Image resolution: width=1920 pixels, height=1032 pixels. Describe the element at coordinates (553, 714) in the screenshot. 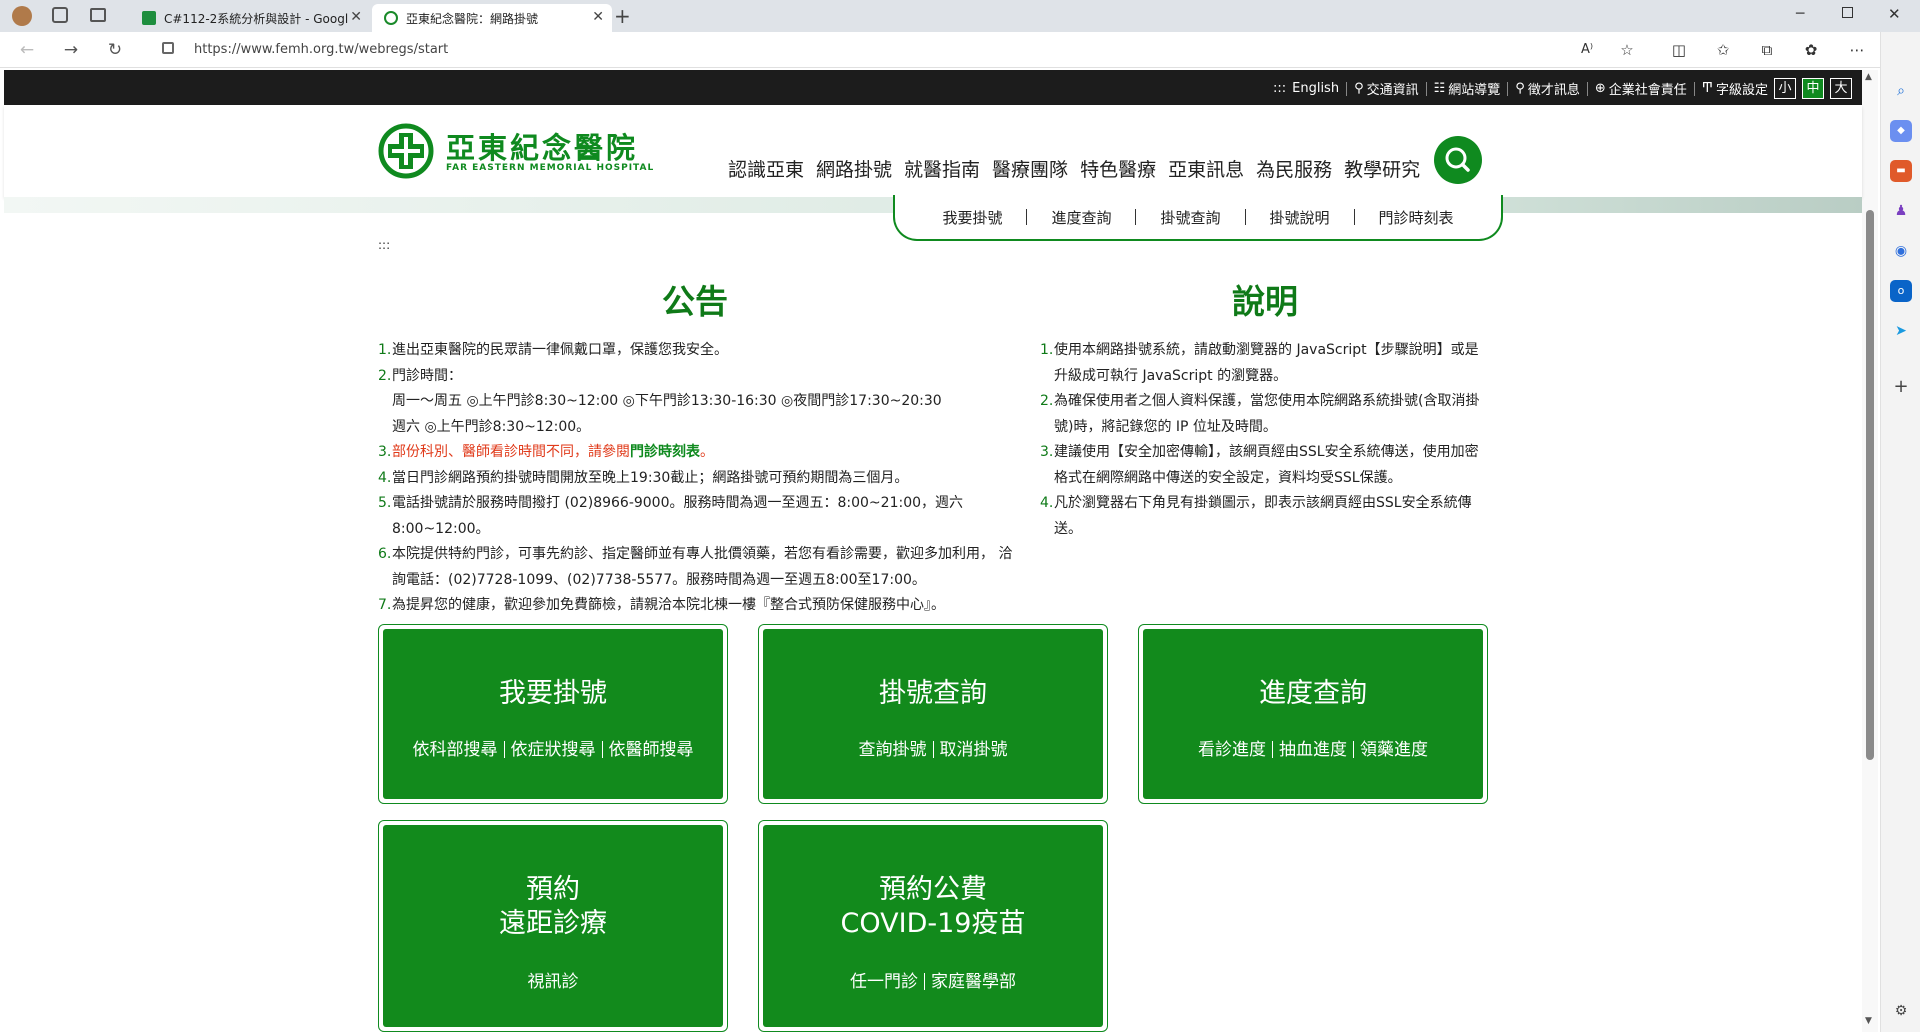

I see `card-register: 我要掛號 依科部搜尋 依症狀搜尋 依醫師搜尋` at that location.